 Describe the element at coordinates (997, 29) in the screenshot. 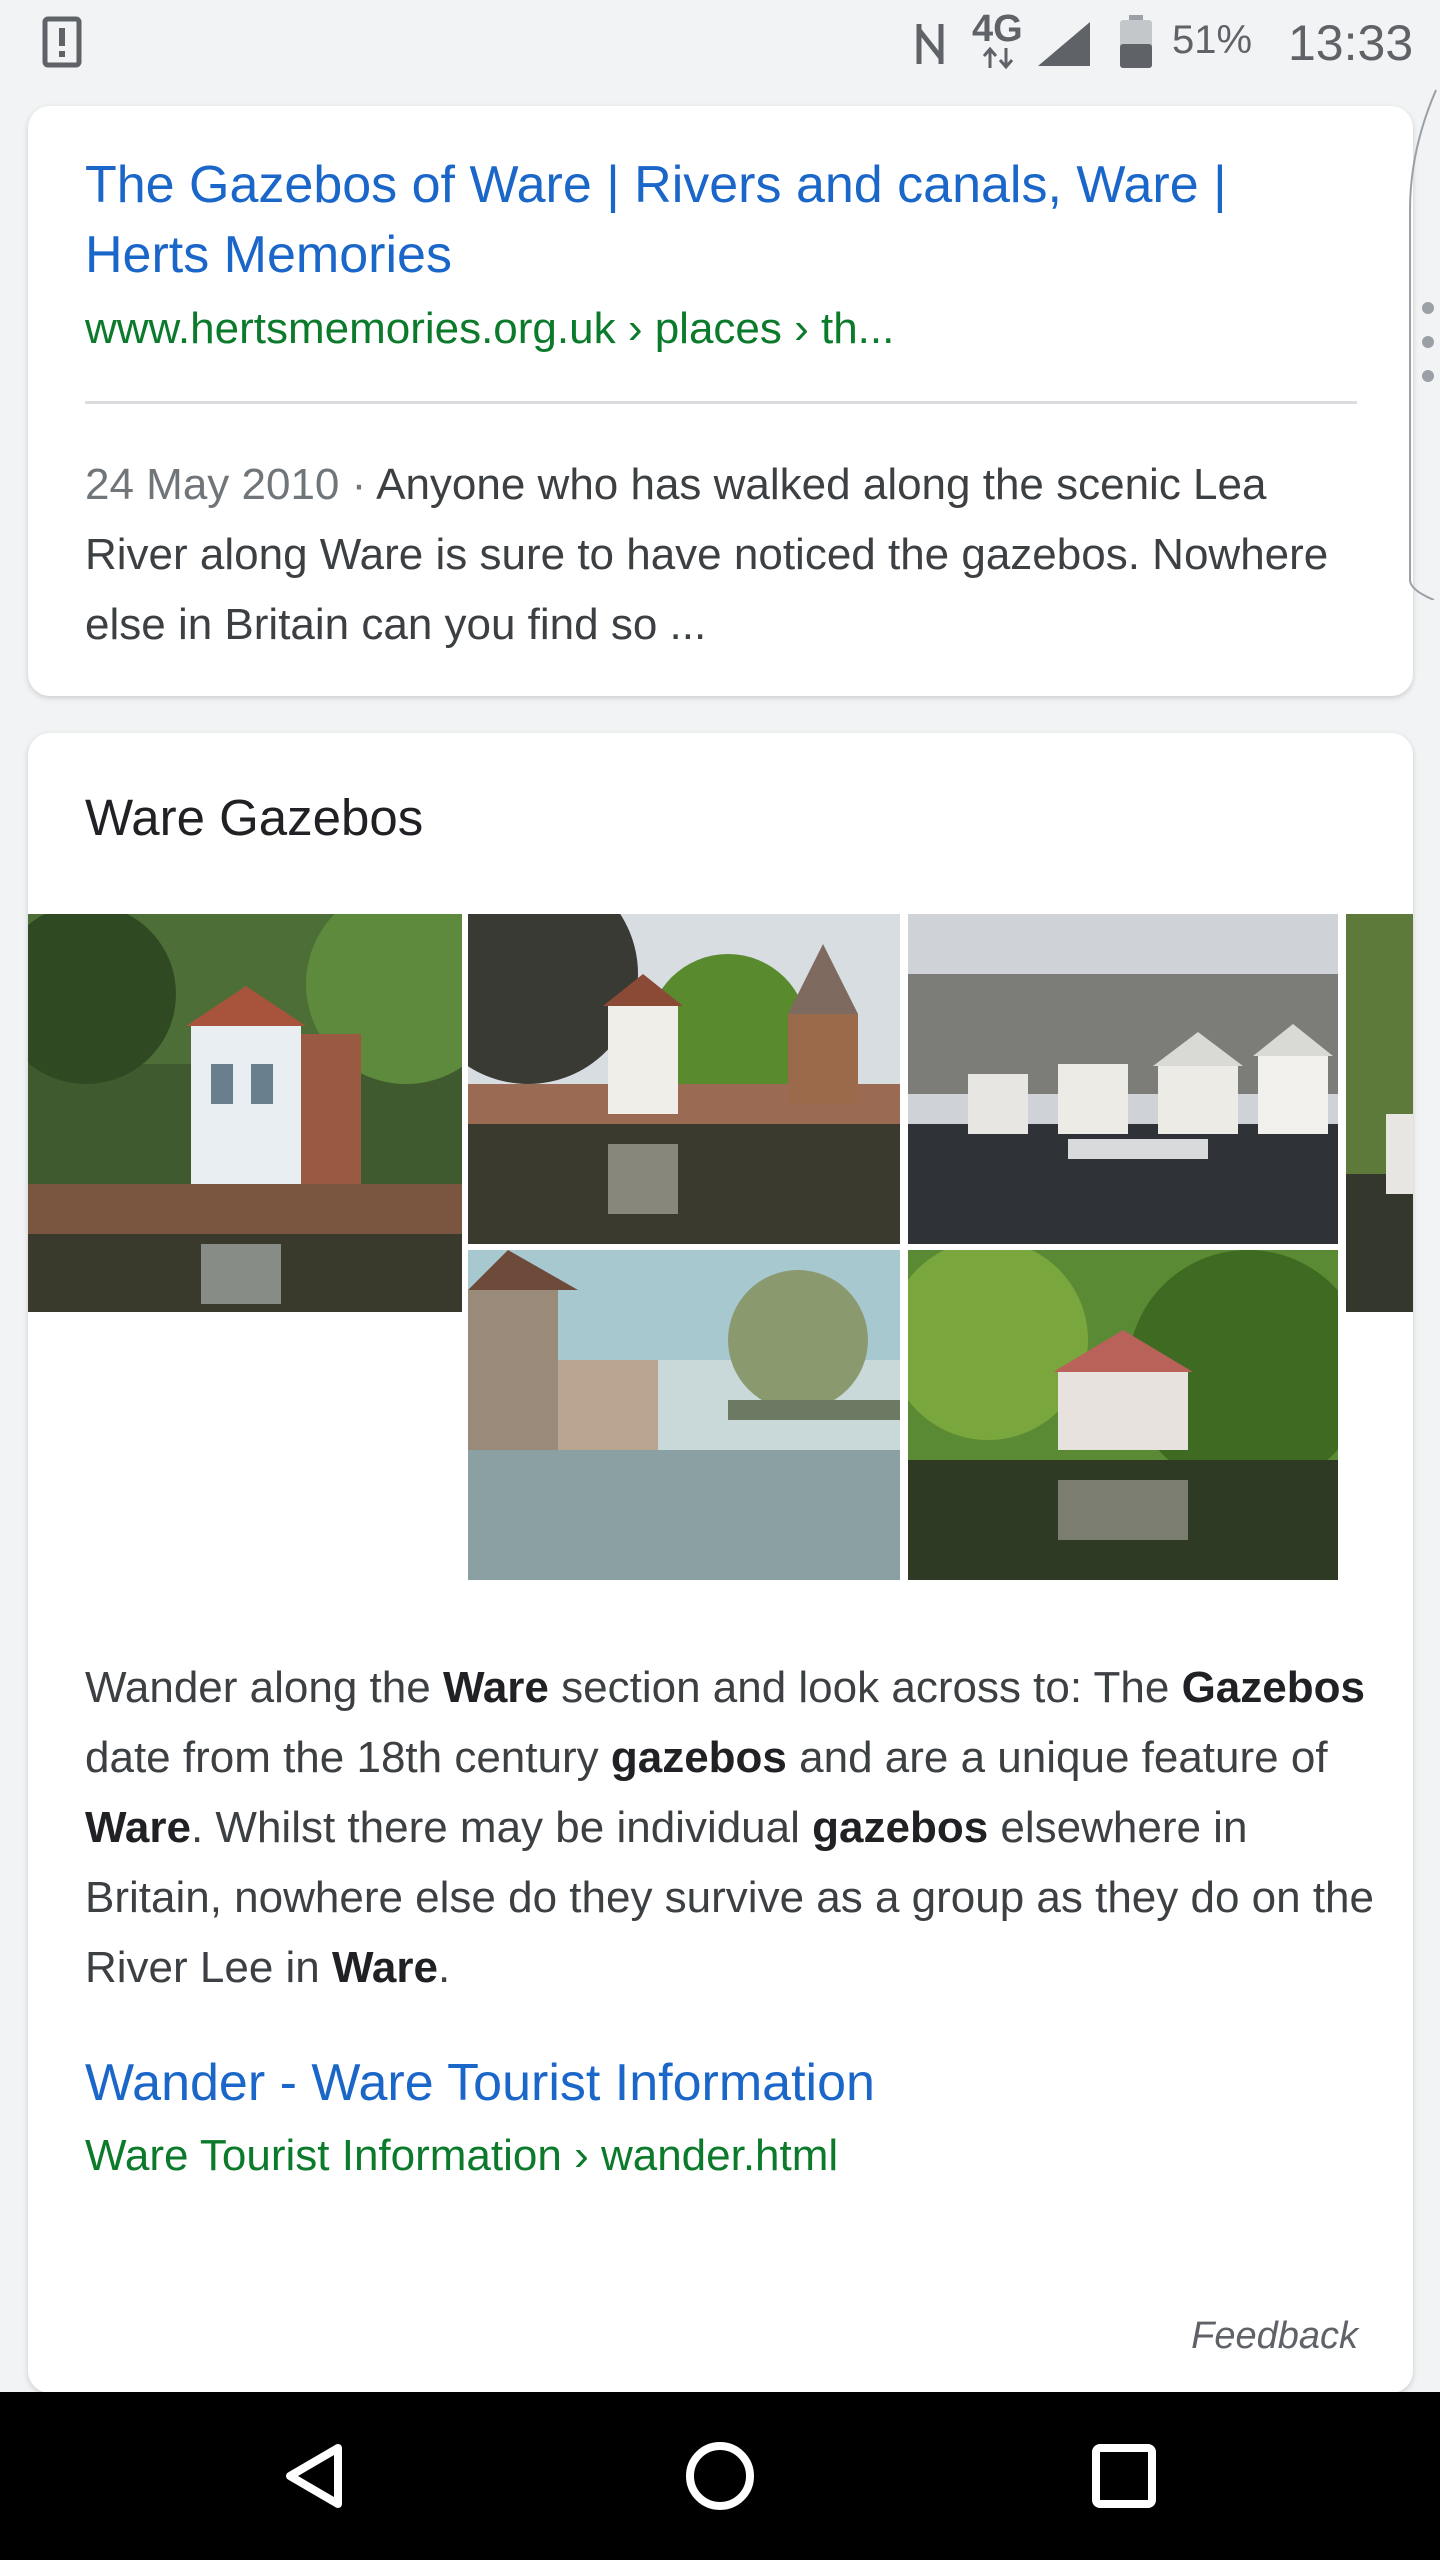

I see `network-label: 4G` at that location.